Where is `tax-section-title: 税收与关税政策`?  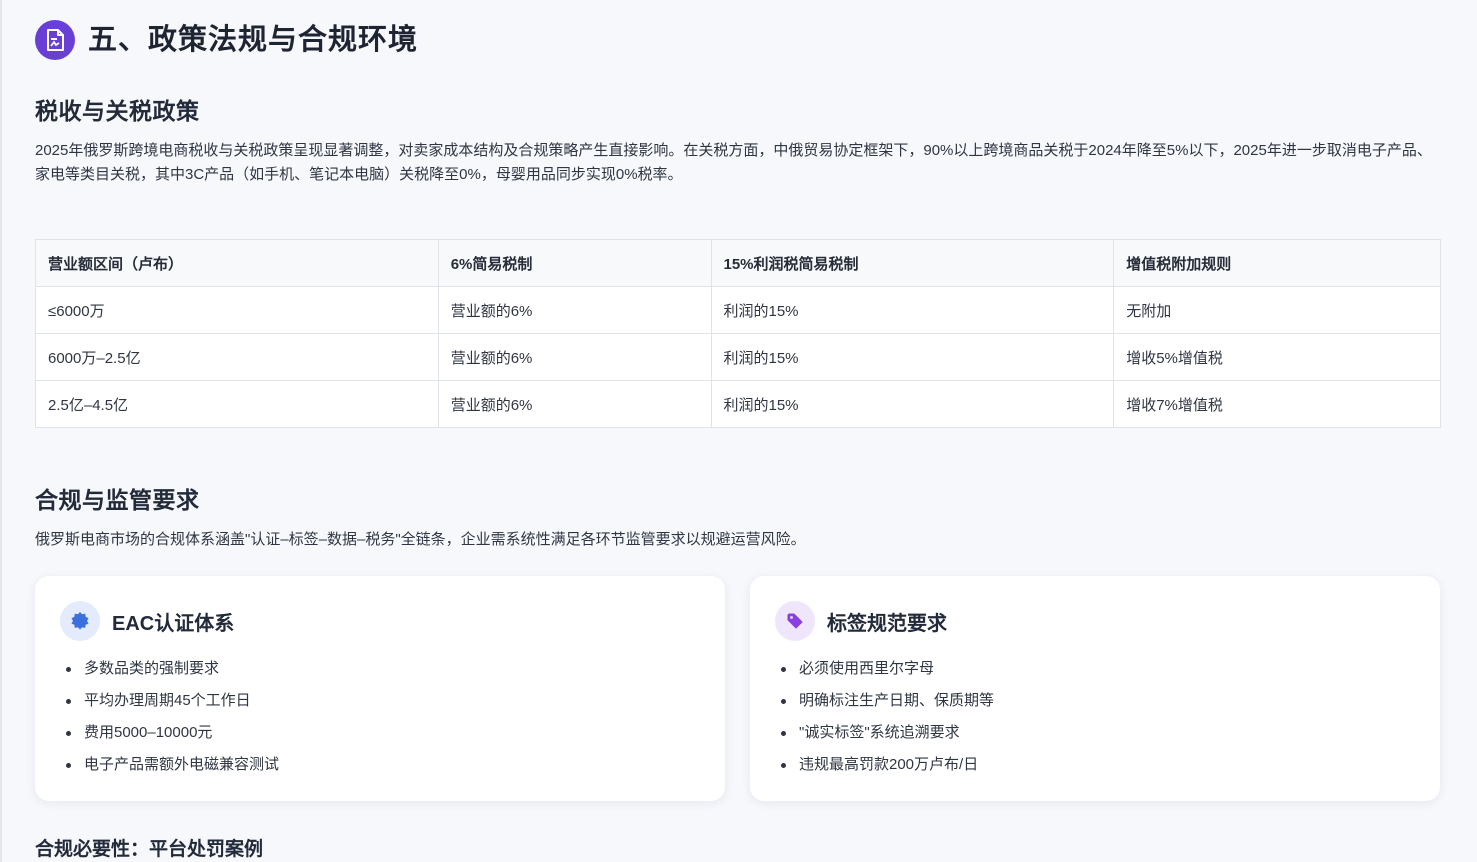 tax-section-title: 税收与关税政策 is located at coordinates (117, 111).